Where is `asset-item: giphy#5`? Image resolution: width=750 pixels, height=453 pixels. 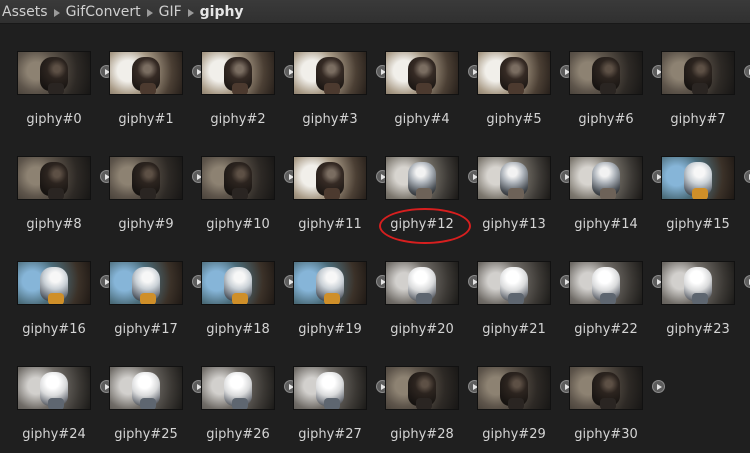
asset-item: giphy#5 is located at coordinates (525, 92).